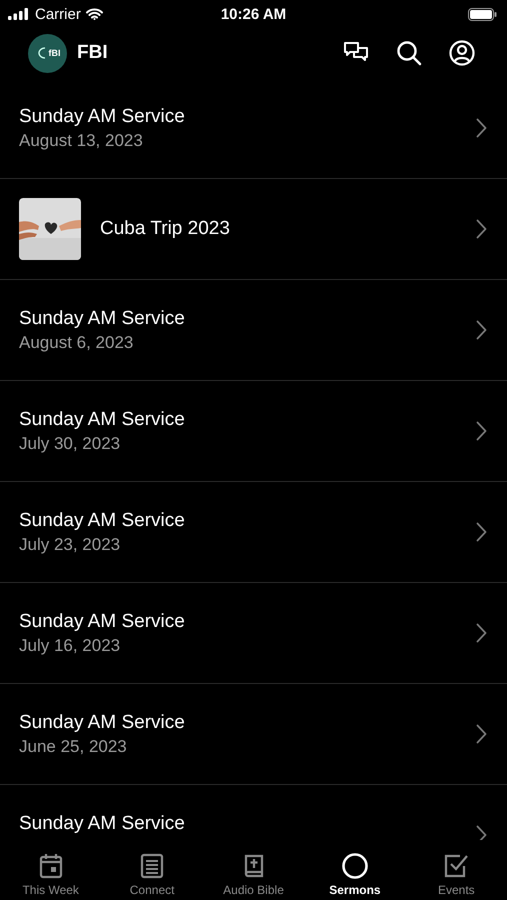  Describe the element at coordinates (70, 545) in the screenshot. I see `sermon-date: July 23, 2023` at that location.